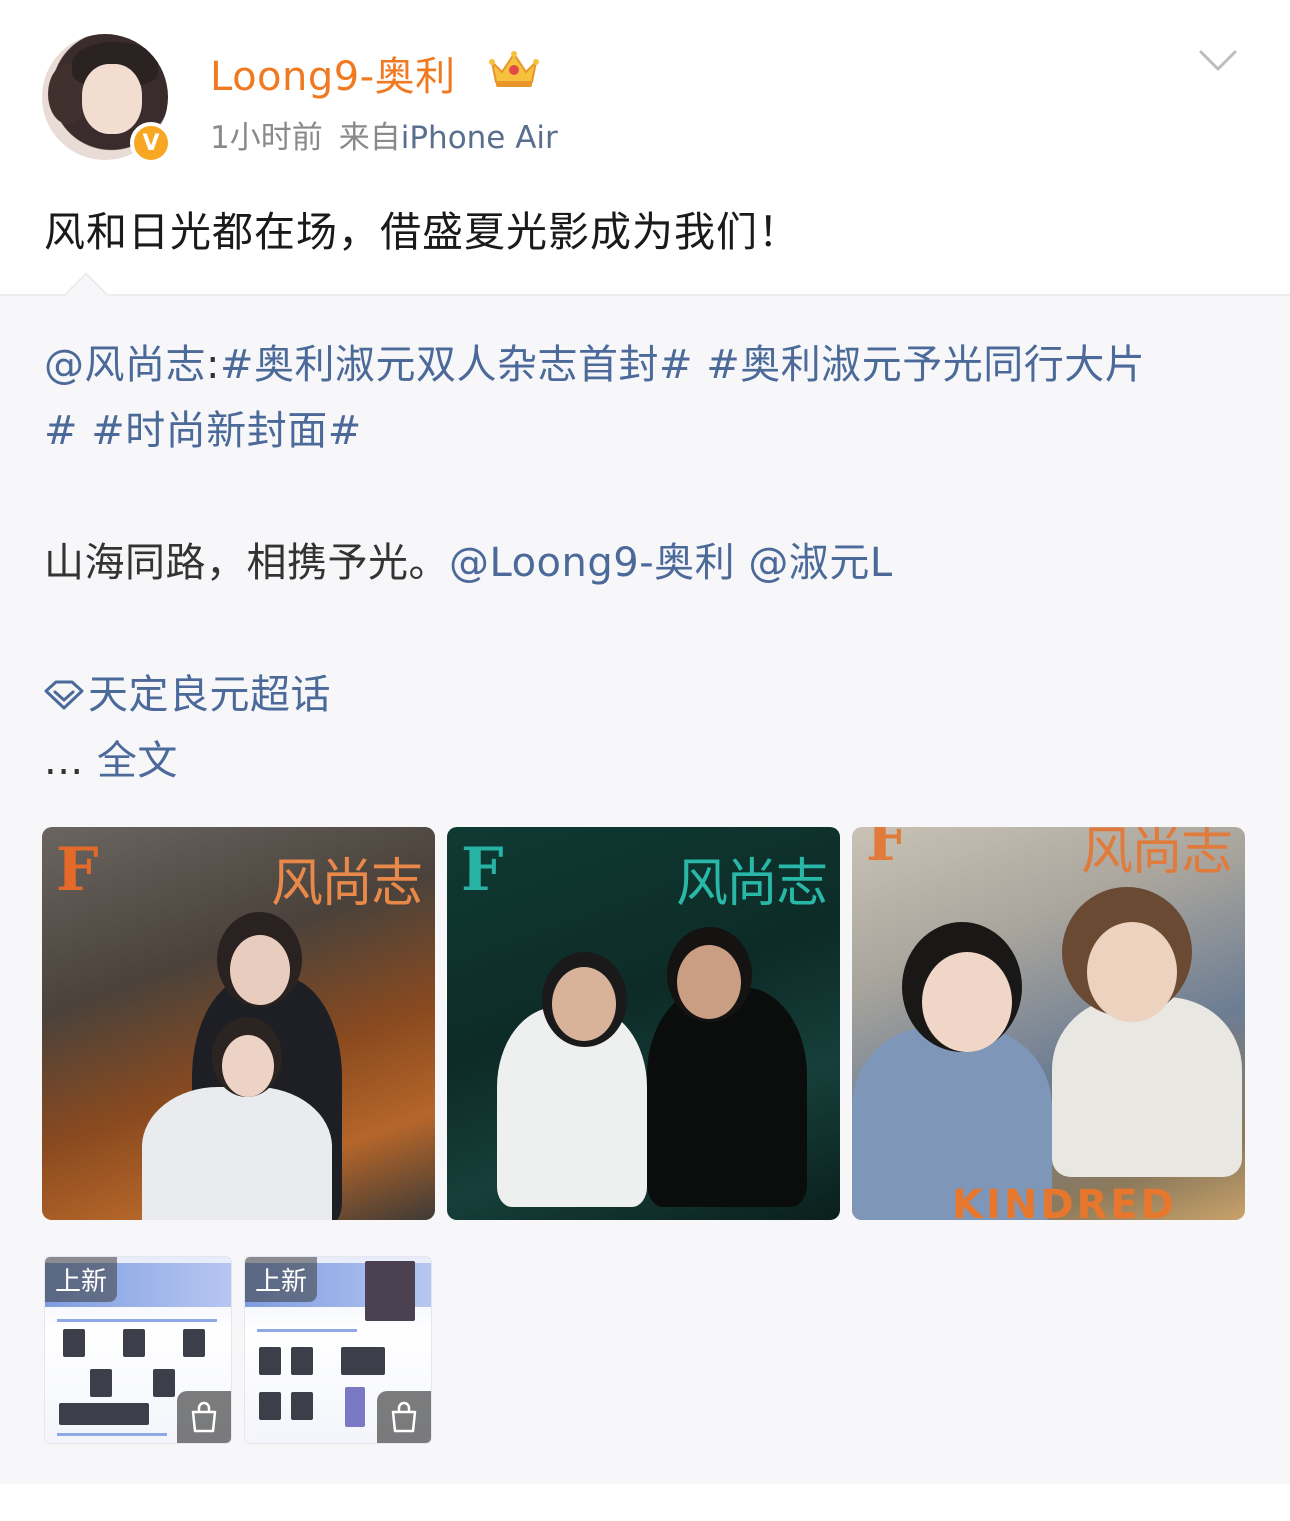 Image resolution: width=1290 pixels, height=1521 pixels. Describe the element at coordinates (125, 365) in the screenshot. I see `mention-fengshangzhi: @风尚志` at that location.